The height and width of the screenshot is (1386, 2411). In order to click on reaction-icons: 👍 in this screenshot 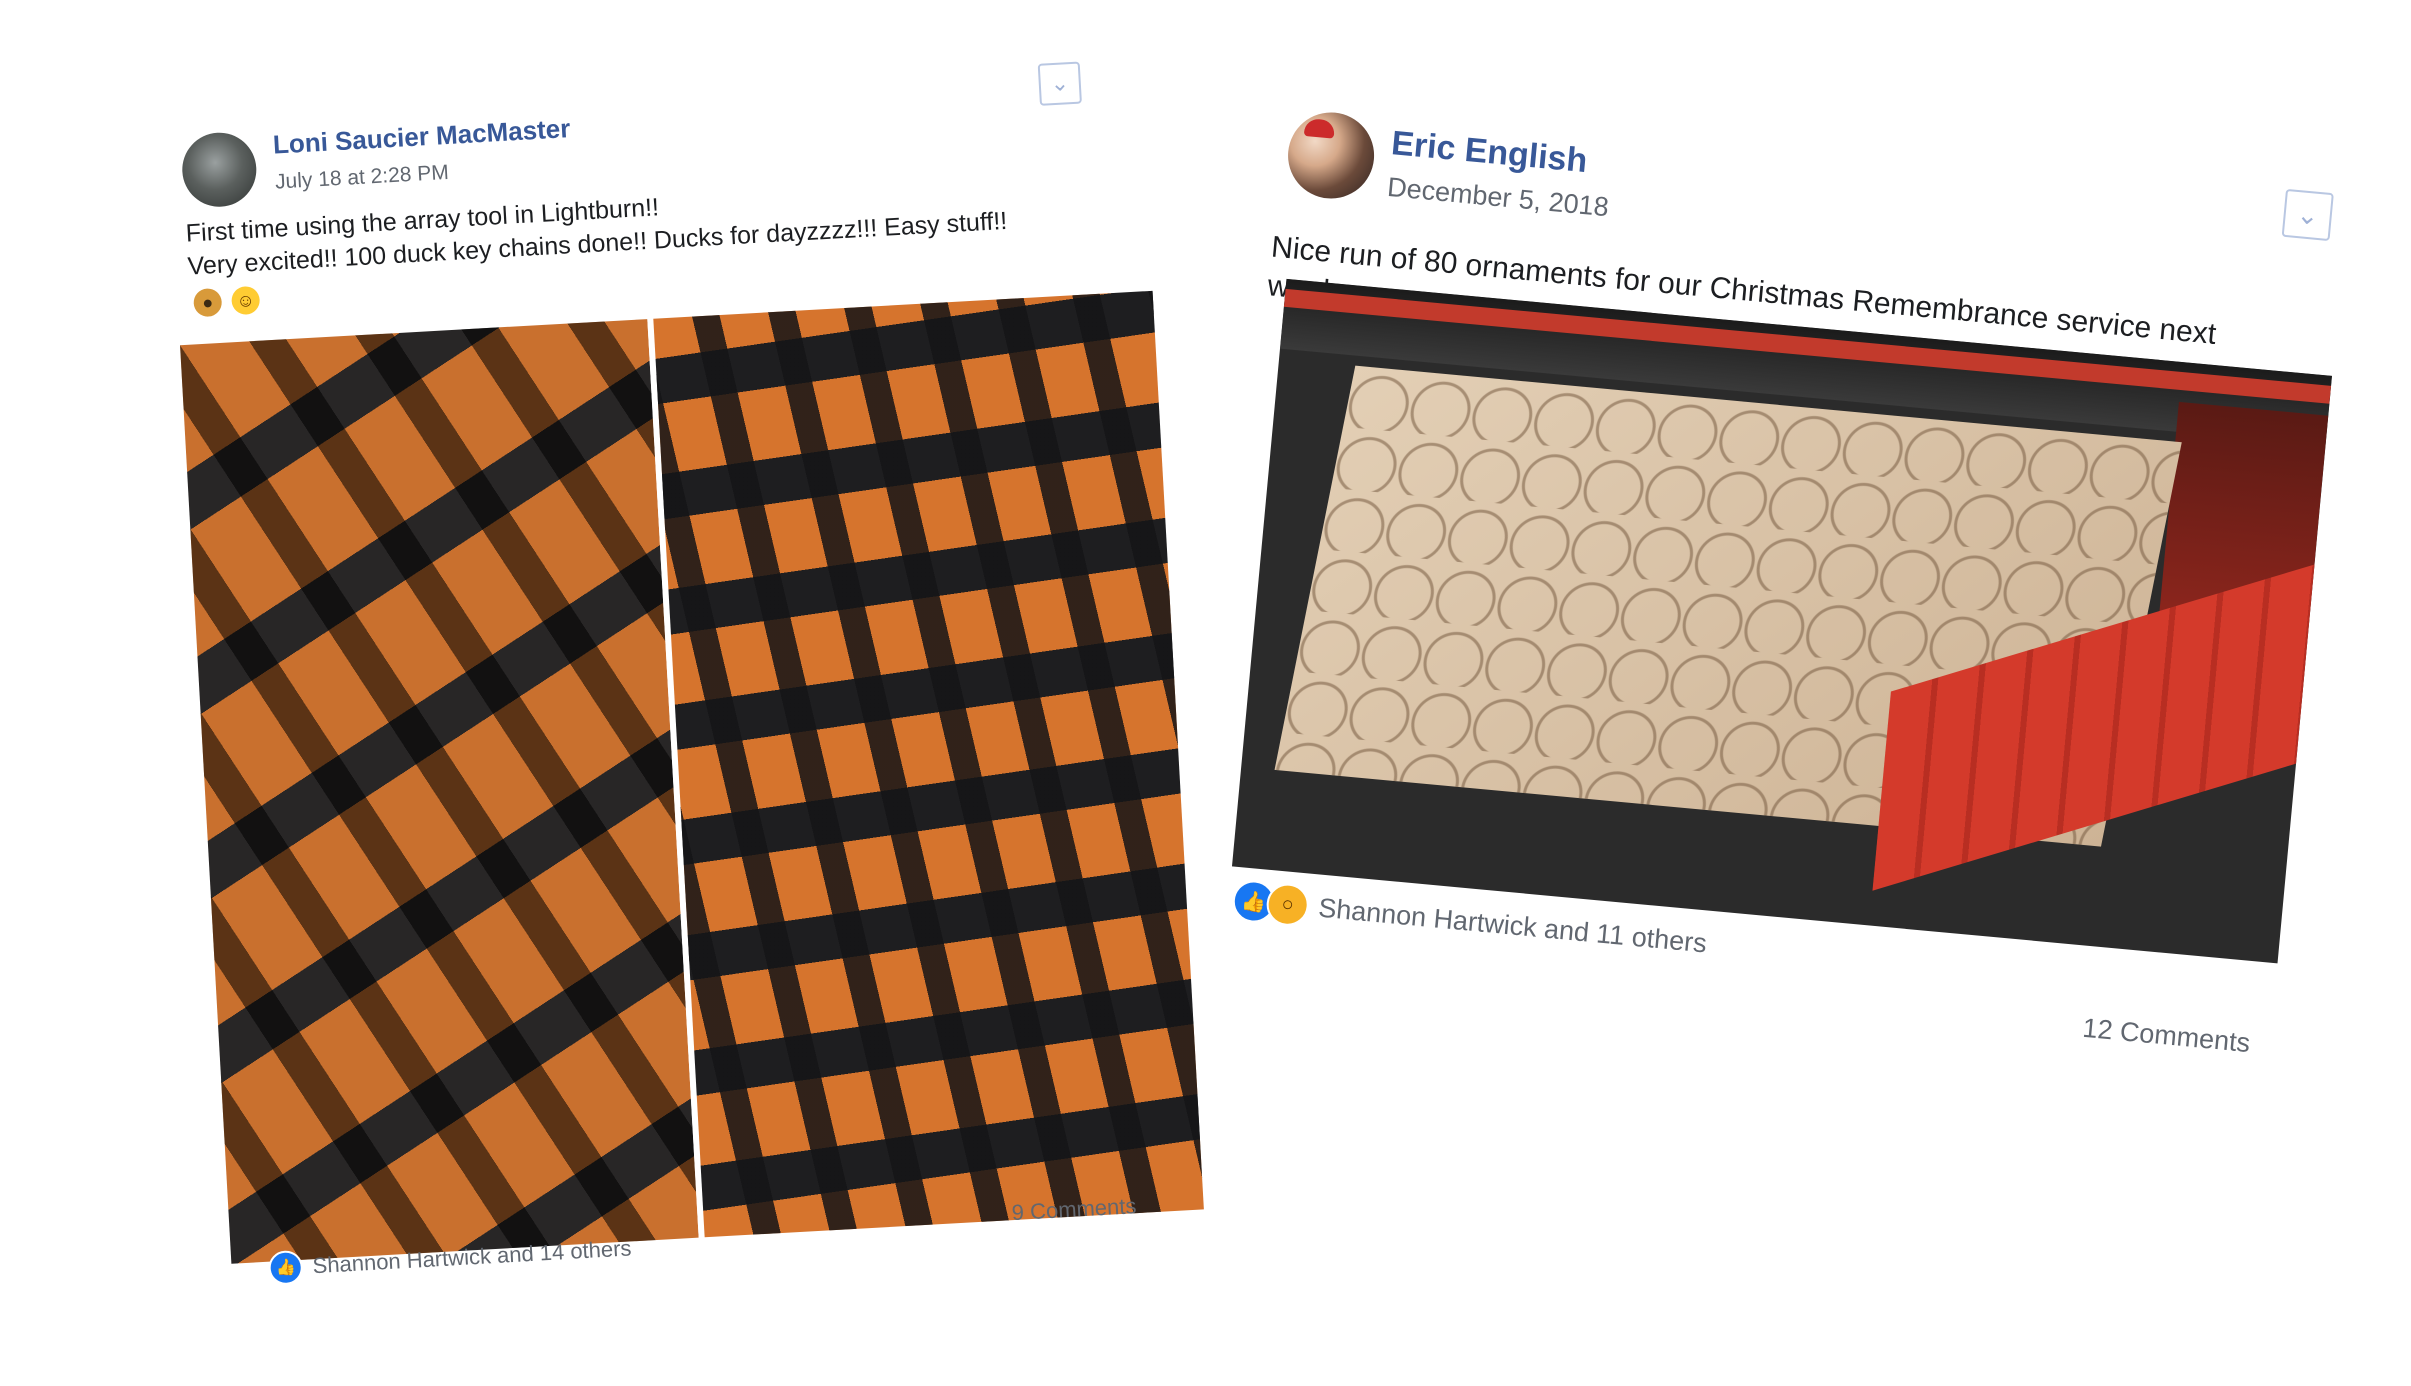, I will do `click(285, 1267)`.